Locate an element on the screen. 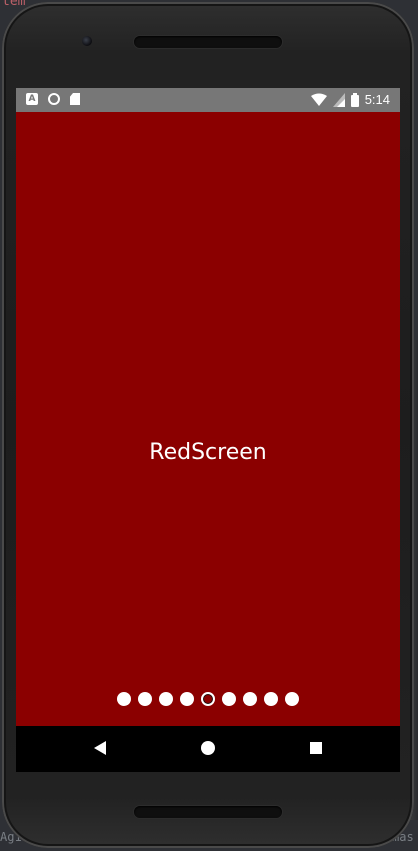  status-time: 5:14 is located at coordinates (377, 99).